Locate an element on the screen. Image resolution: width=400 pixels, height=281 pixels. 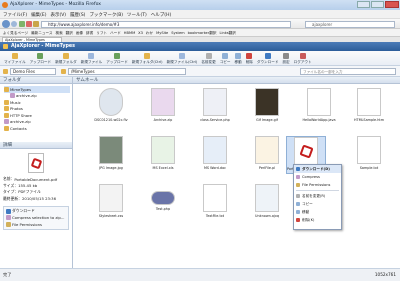
new-folder-ctrl-button: 新規フォルダ(Ctrl) is located at coordinates (147, 59).